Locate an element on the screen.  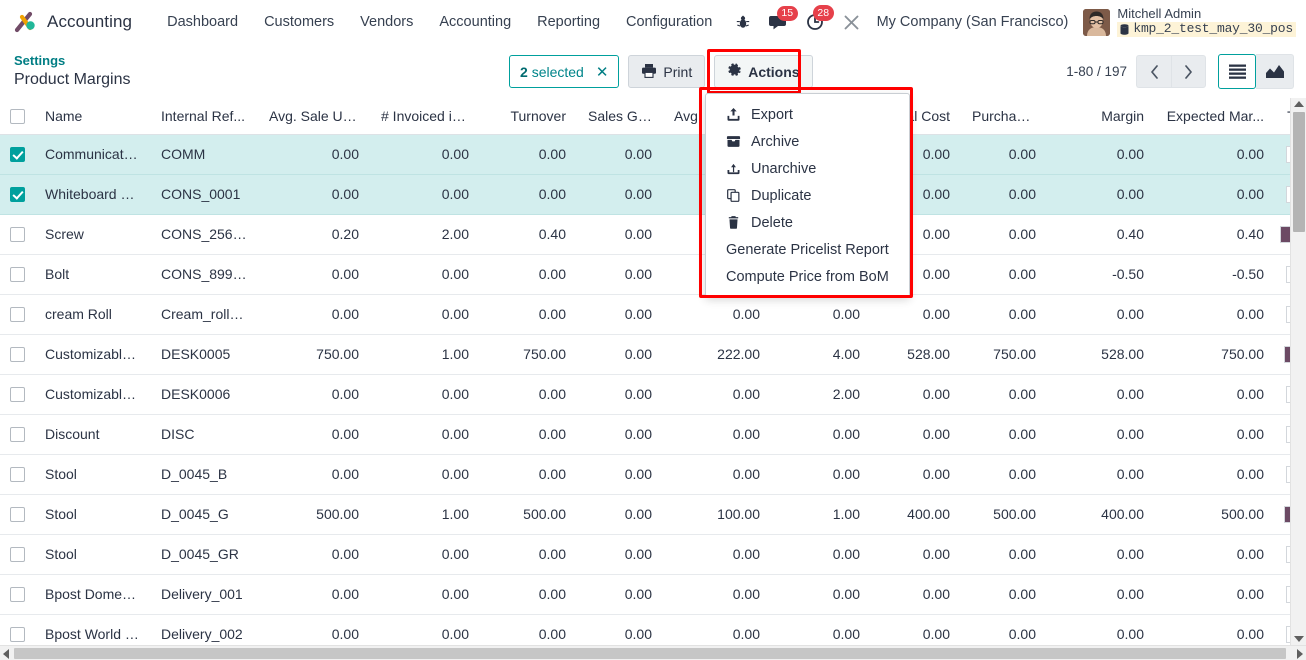
header-turnover: Turnover is located at coordinates (528, 116).